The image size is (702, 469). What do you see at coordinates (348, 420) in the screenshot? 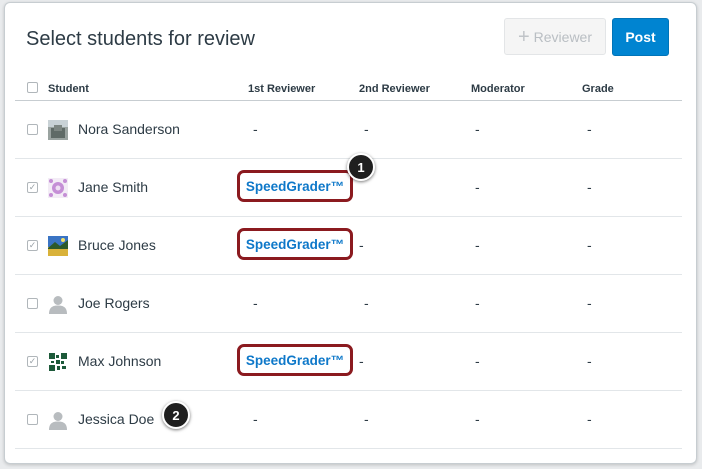
I see `table-row: Jessica Doe - - - -` at bounding box center [348, 420].